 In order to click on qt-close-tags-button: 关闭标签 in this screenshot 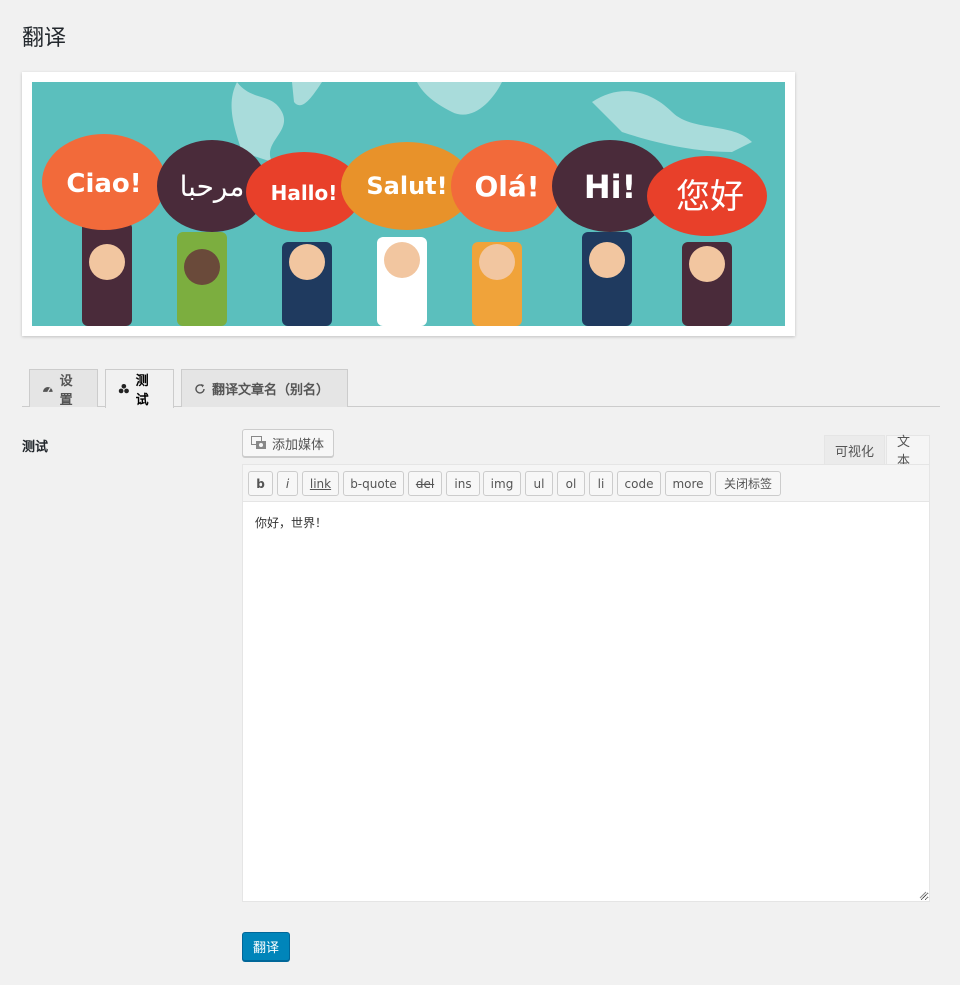, I will do `click(748, 483)`.